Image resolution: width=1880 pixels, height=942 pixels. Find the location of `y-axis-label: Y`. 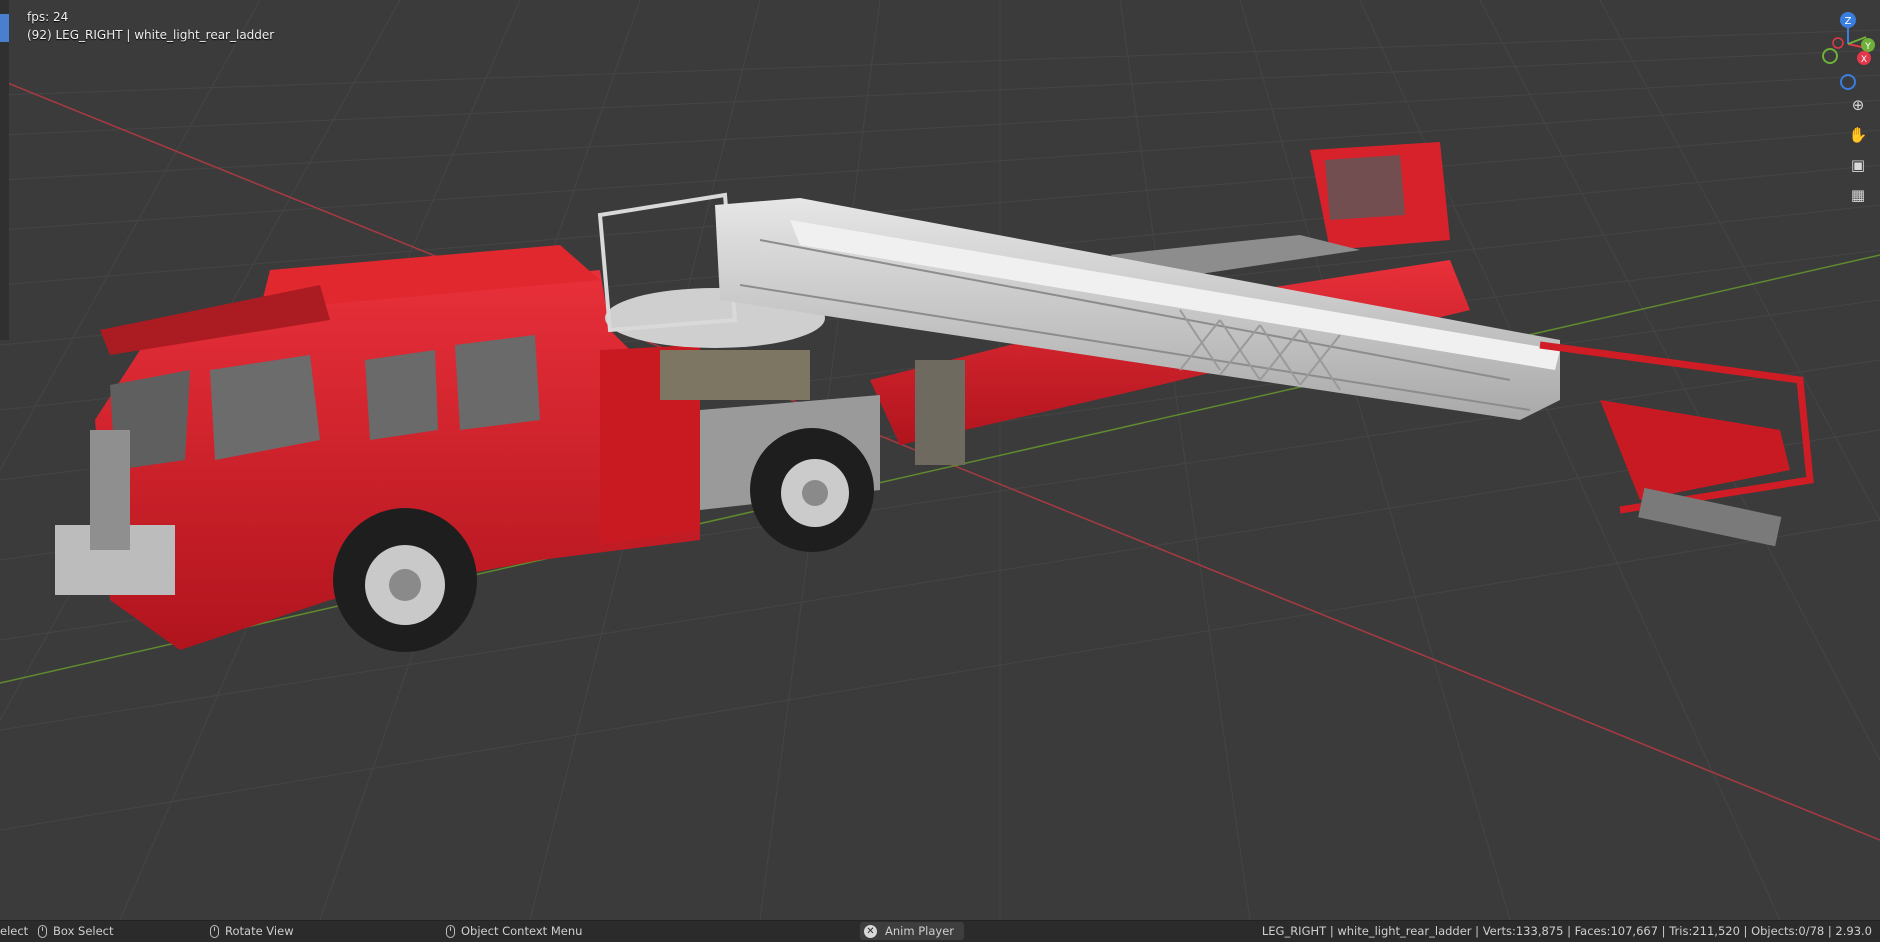

y-axis-label: Y is located at coordinates (1867, 47).